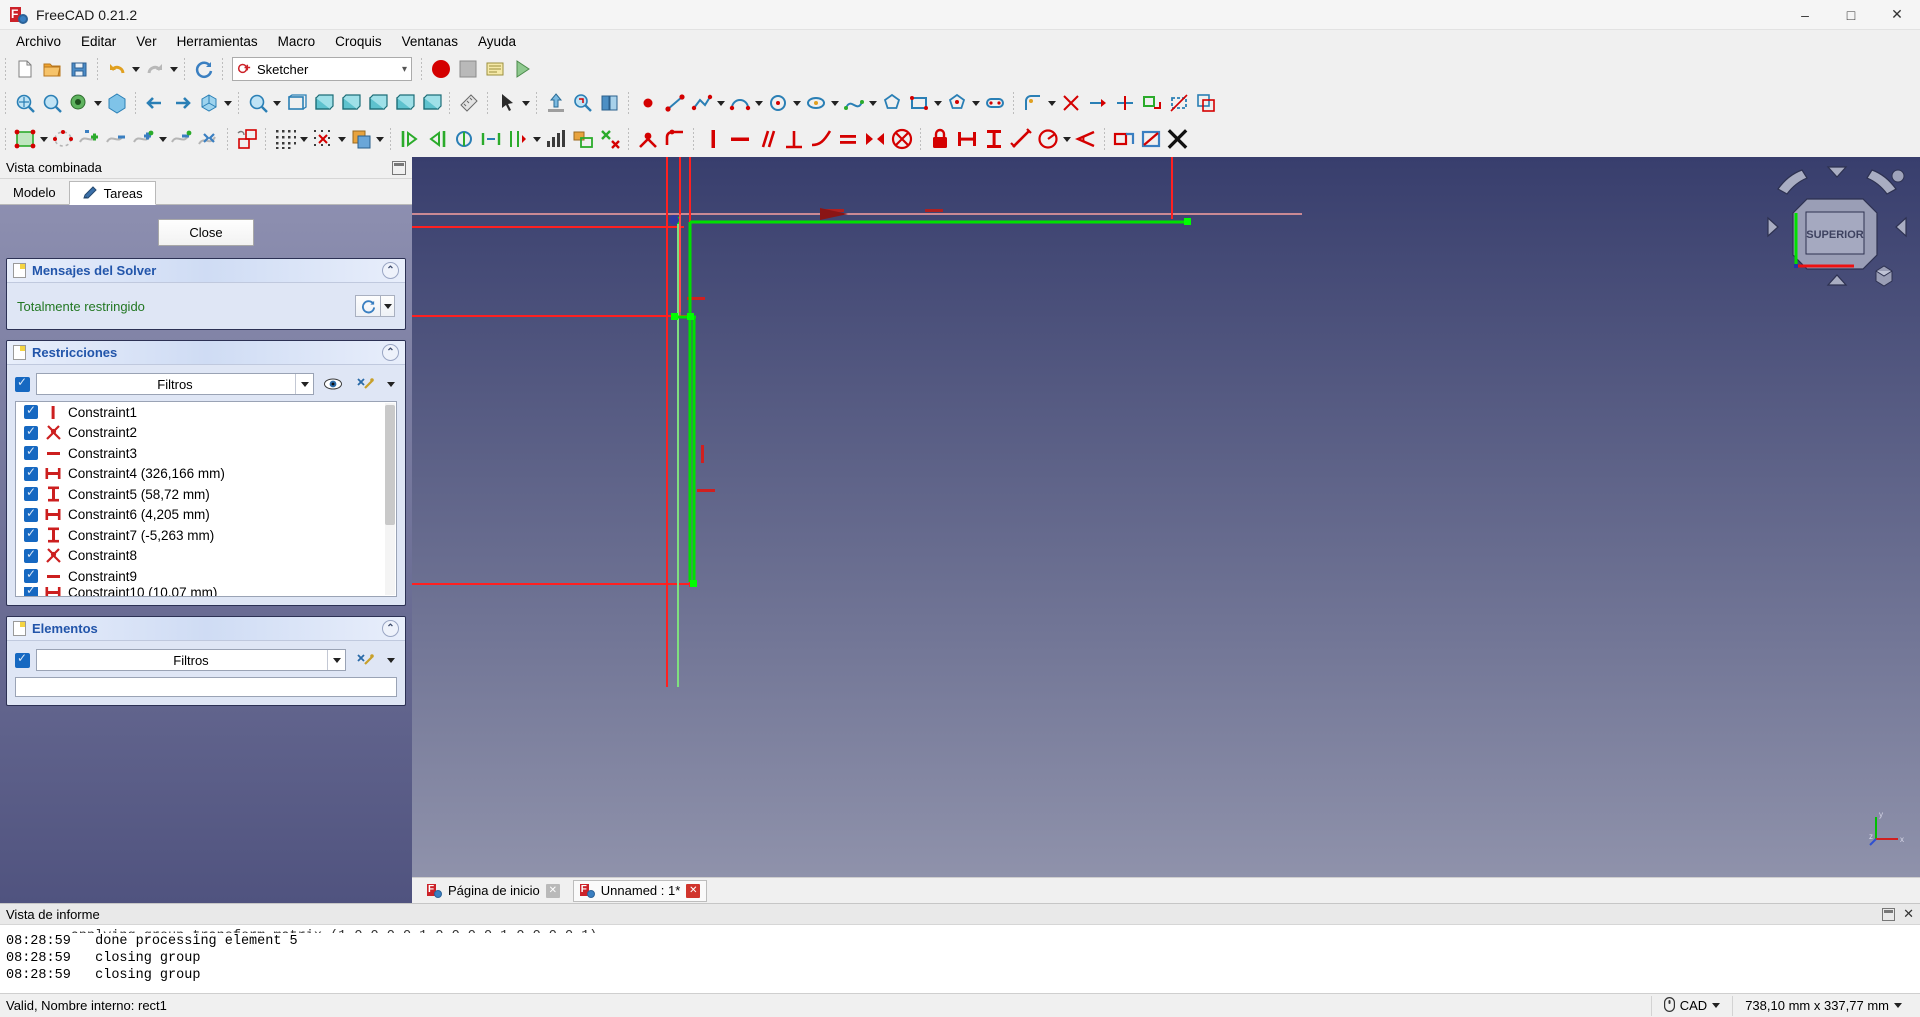 This screenshot has height=1017, width=1920. Describe the element at coordinates (34, 192) in the screenshot. I see `tab-modelo: Modelo` at that location.